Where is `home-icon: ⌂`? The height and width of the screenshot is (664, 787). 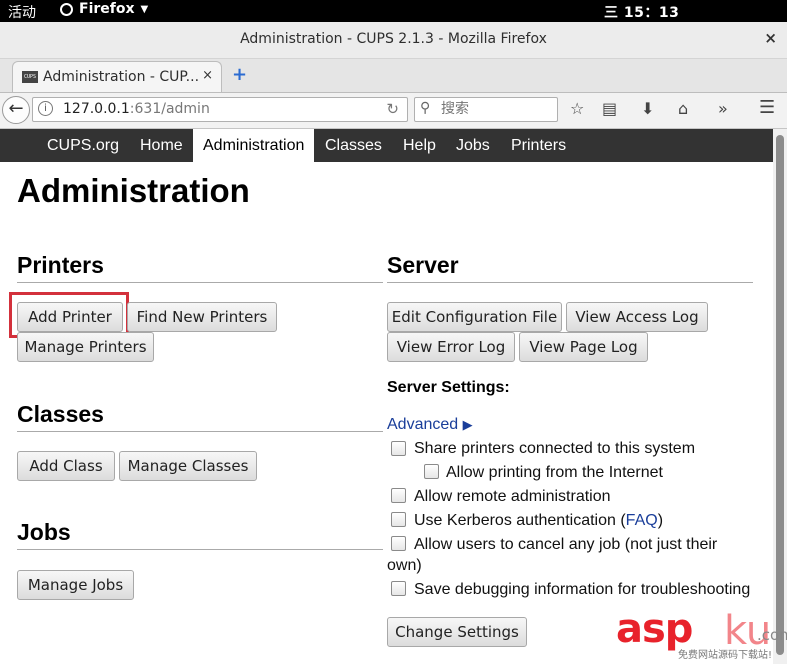
home-icon: ⌂ is located at coordinates (683, 108).